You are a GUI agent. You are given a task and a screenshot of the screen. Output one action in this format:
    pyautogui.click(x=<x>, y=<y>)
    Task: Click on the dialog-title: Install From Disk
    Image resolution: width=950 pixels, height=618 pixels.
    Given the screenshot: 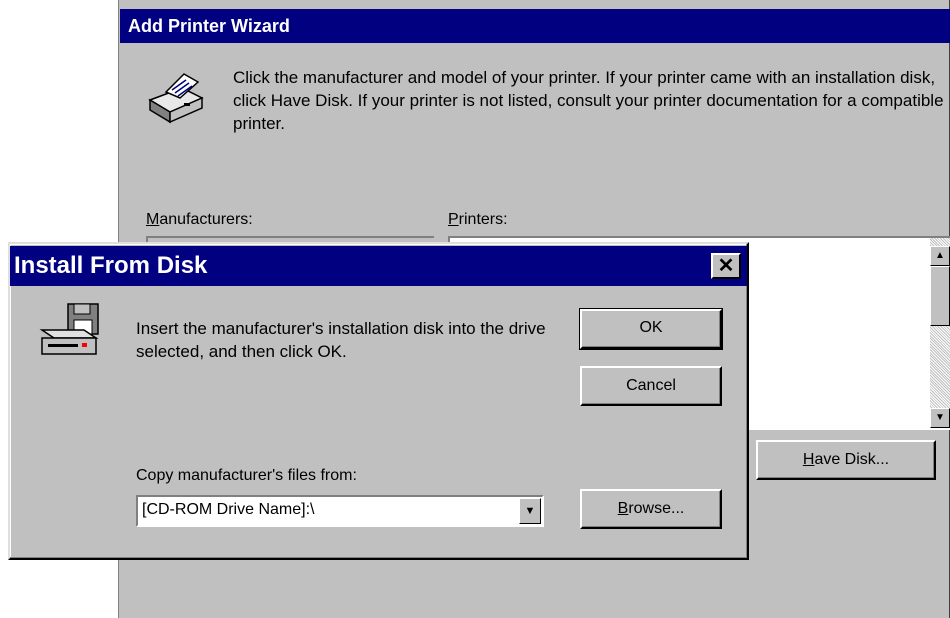 What is the action you would take?
    pyautogui.click(x=111, y=265)
    